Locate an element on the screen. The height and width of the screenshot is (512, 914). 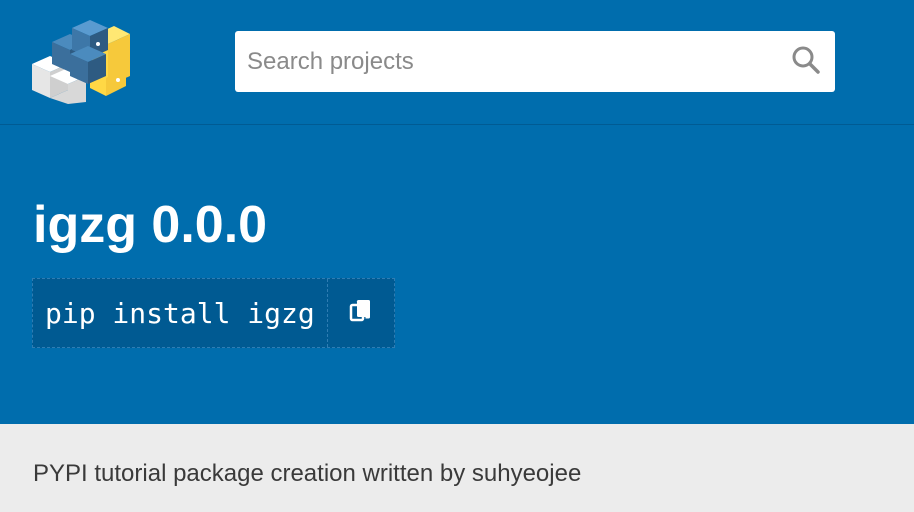
pip-command-text: pip install igzg is located at coordinates (180, 313).